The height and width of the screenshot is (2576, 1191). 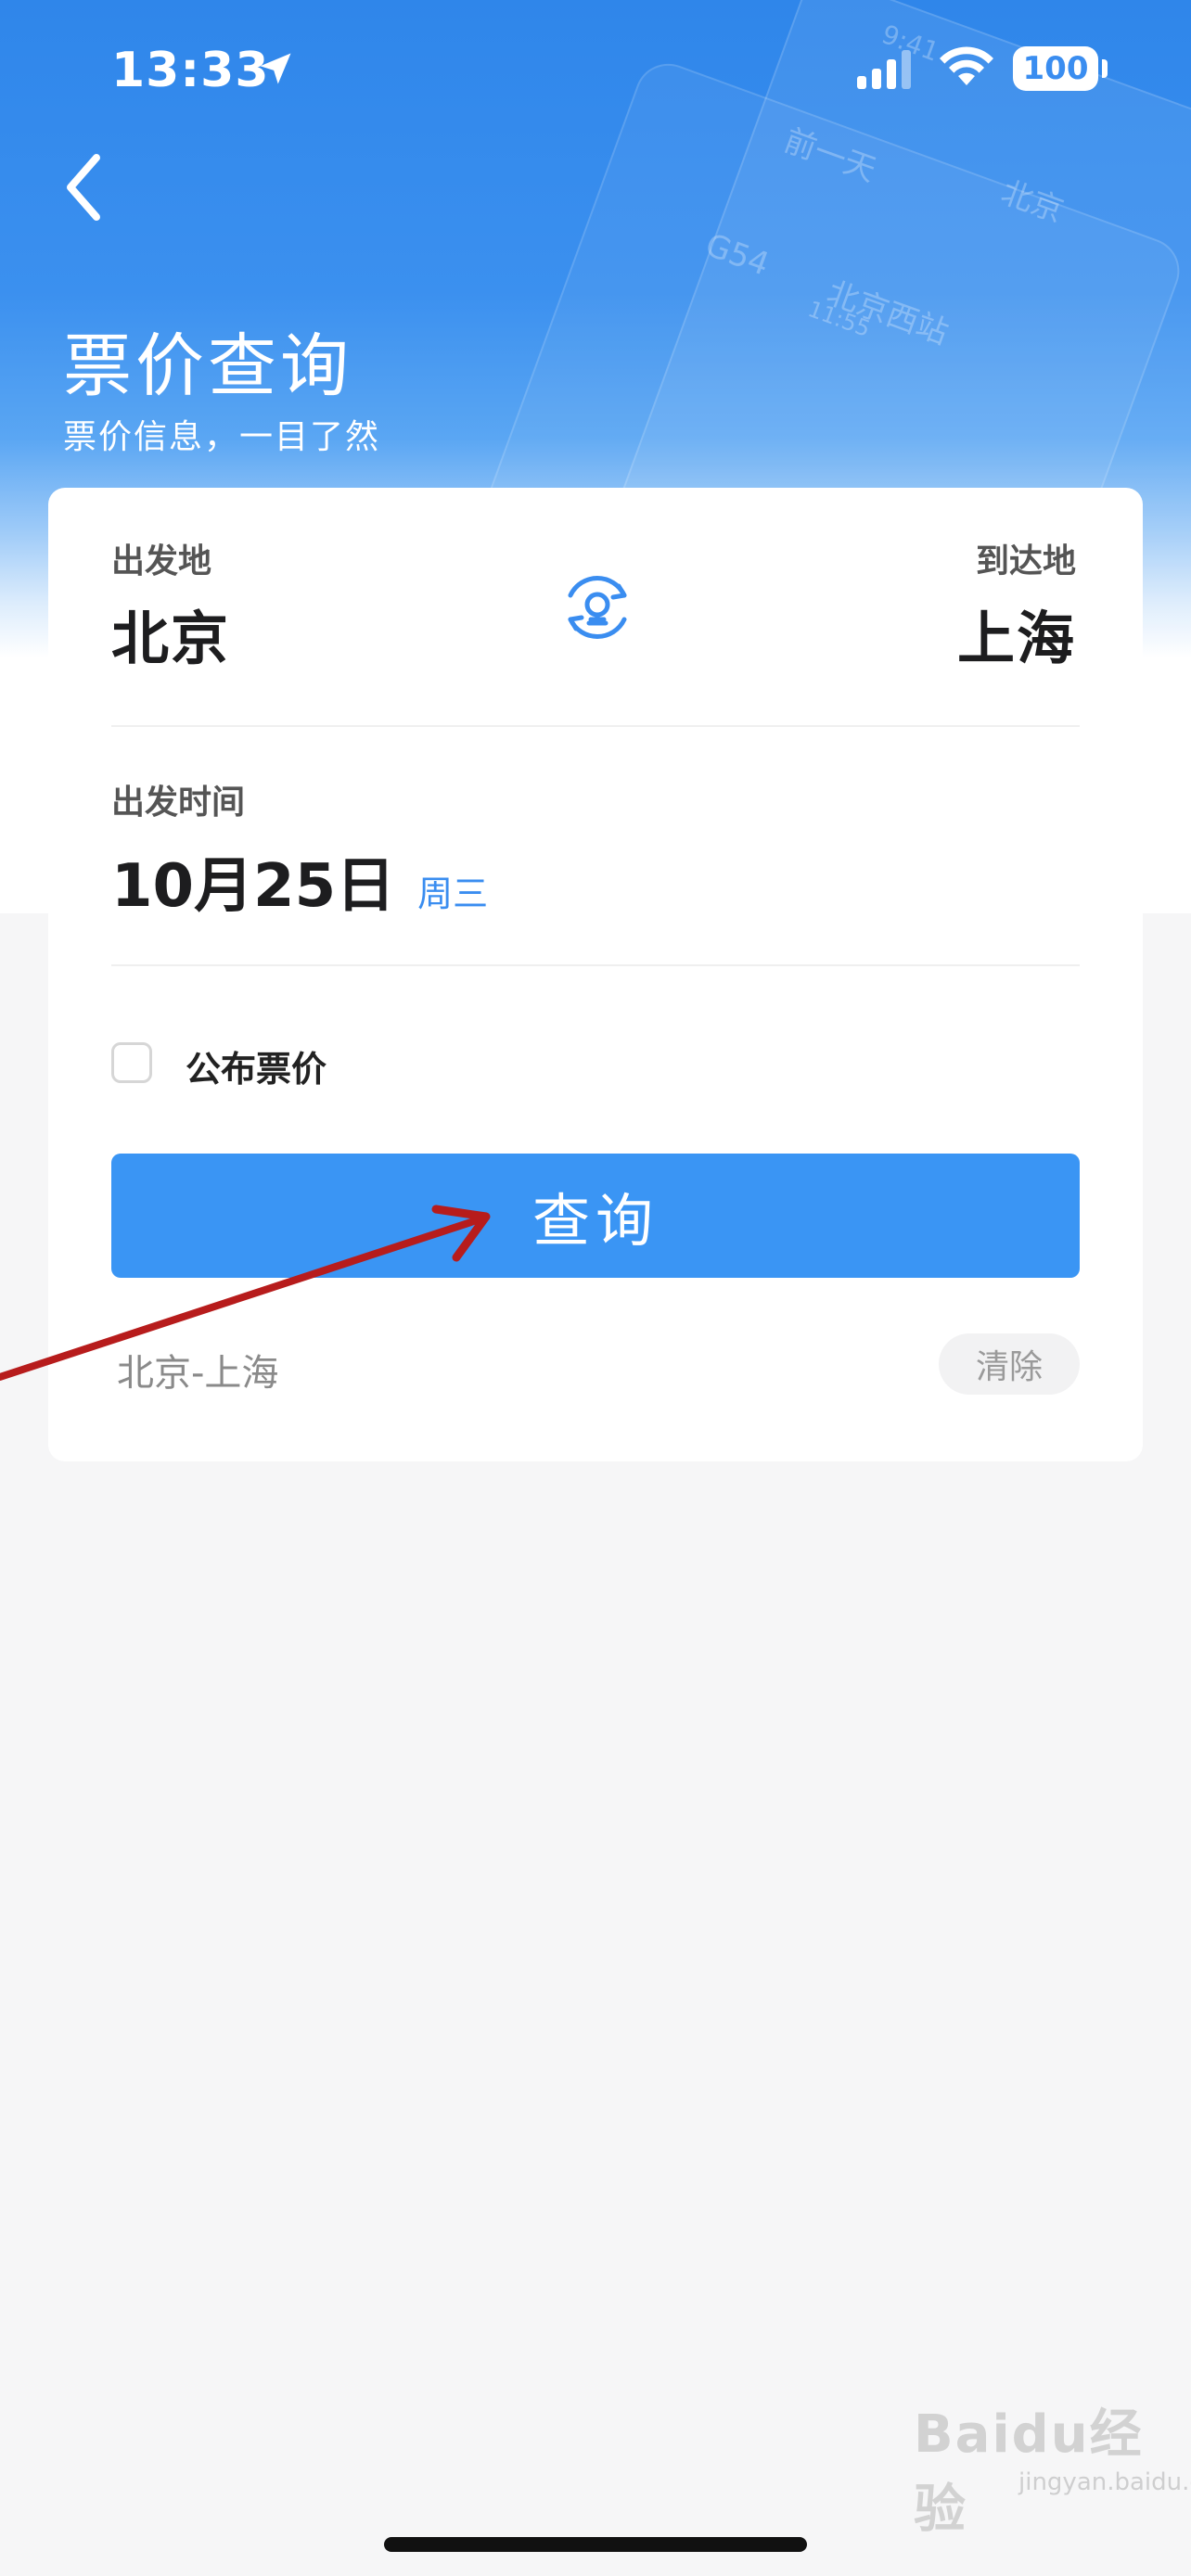 What do you see at coordinates (207, 366) in the screenshot?
I see `page-title: 票价查询` at bounding box center [207, 366].